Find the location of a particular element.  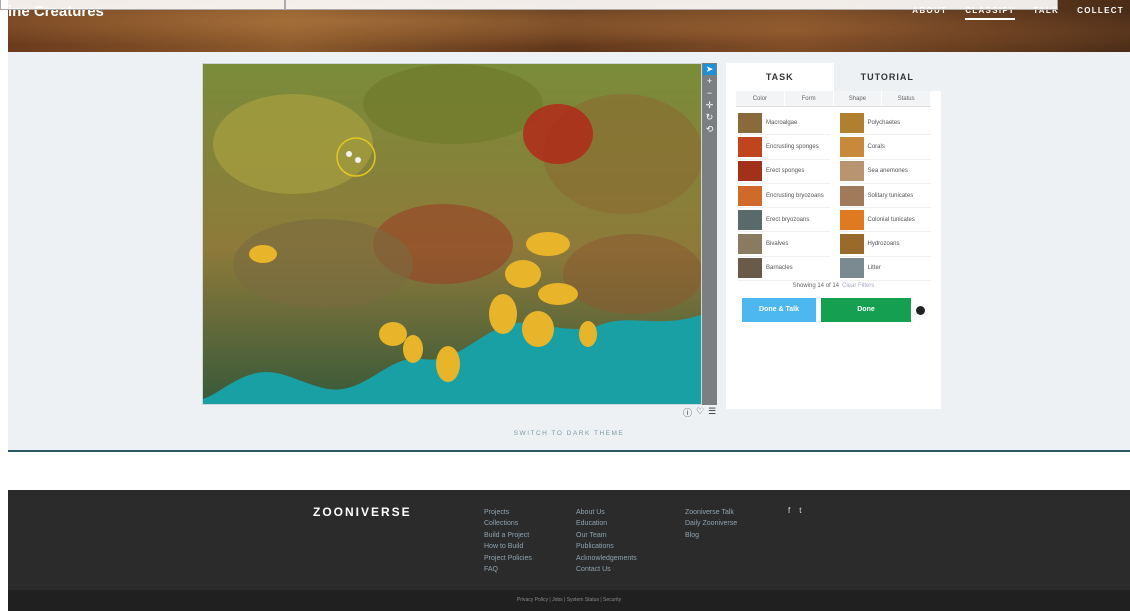

choice-item: Erect bryozoans is located at coordinates (784, 220).